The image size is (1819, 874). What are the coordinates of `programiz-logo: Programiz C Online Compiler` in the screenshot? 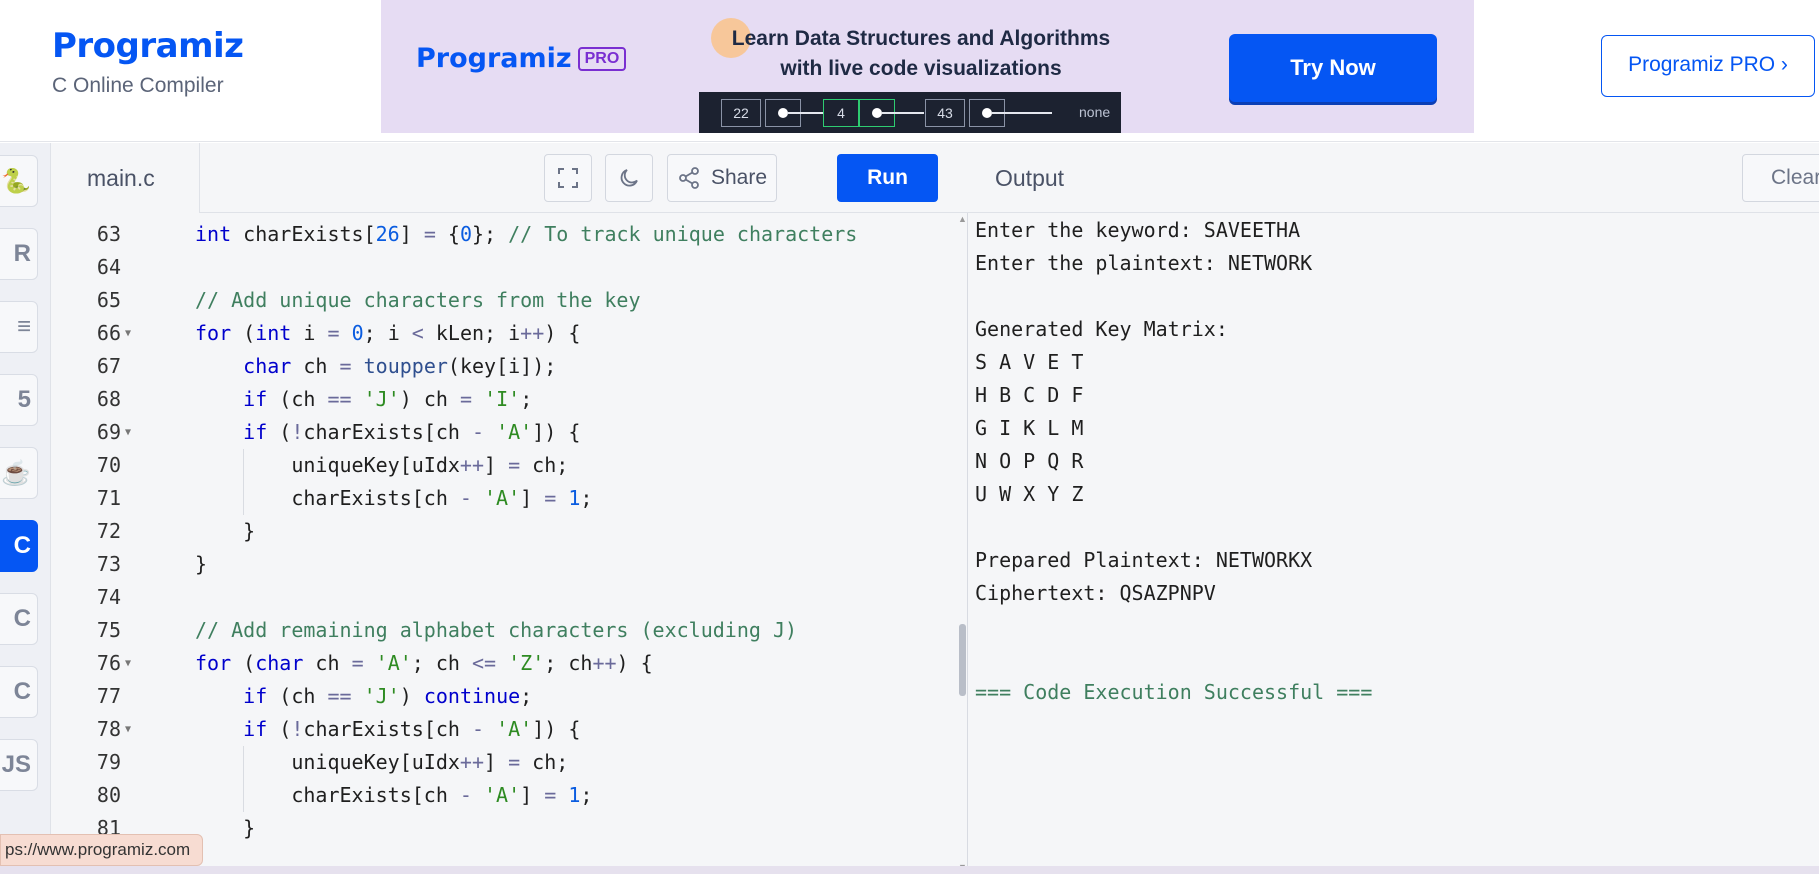 It's located at (148, 62).